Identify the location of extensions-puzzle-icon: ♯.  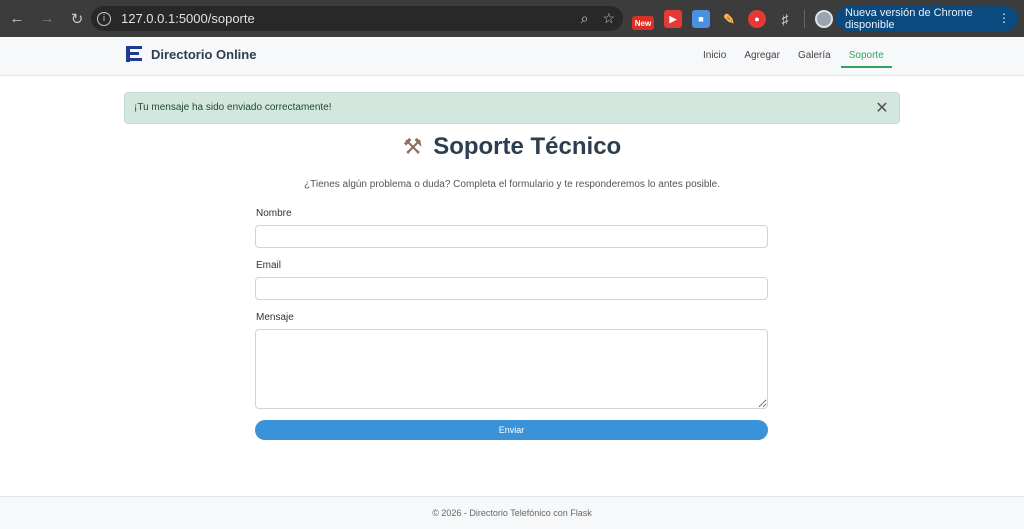
(785, 19).